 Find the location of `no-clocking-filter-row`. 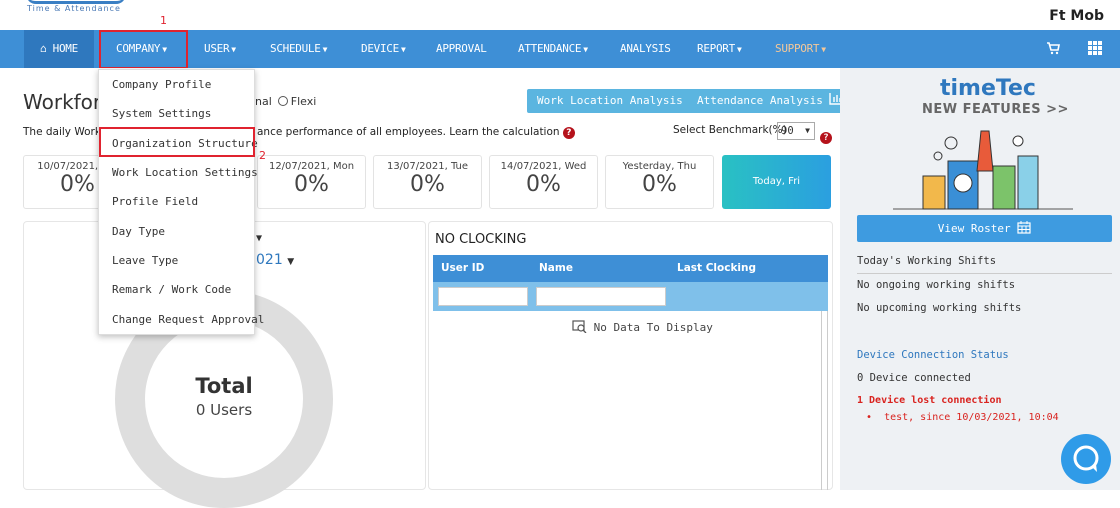

no-clocking-filter-row is located at coordinates (630, 296).